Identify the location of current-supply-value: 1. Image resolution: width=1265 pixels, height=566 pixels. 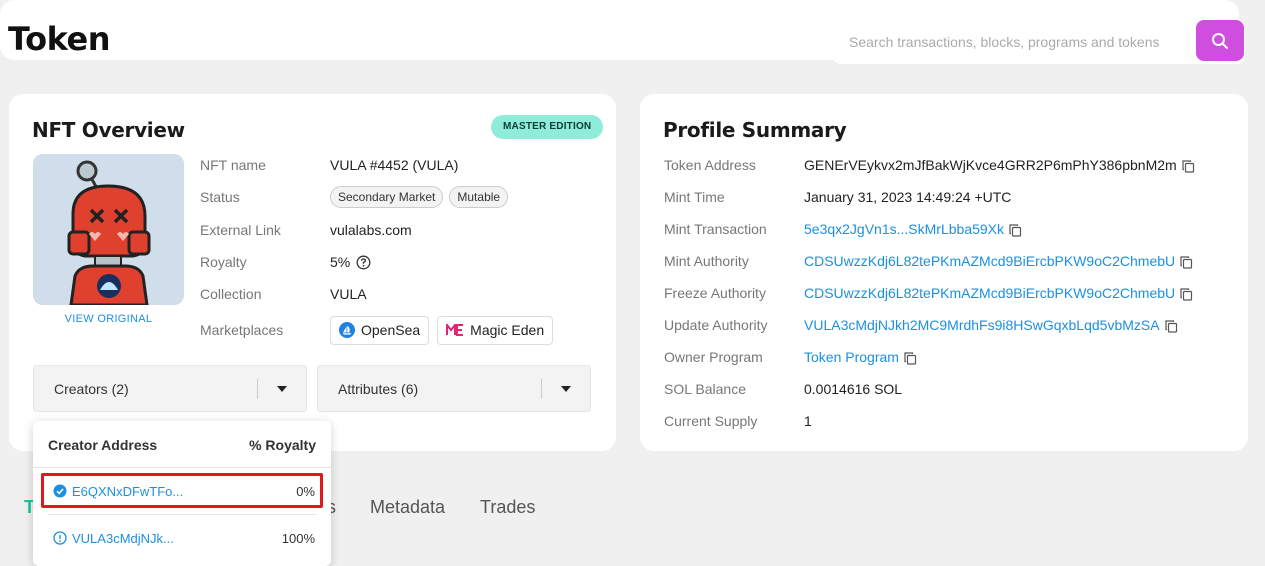
(808, 421).